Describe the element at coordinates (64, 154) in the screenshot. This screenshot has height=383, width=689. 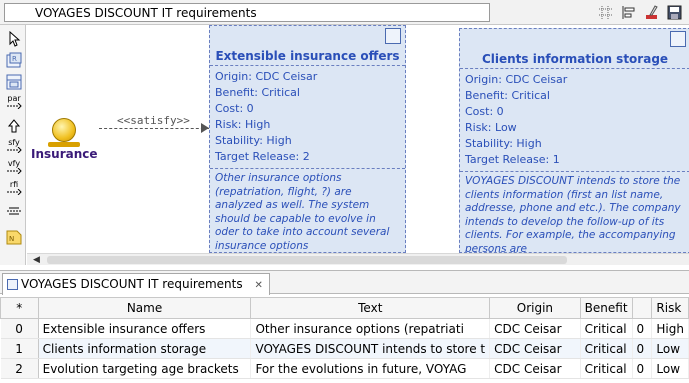
I see `actor-label: Insurance` at that location.